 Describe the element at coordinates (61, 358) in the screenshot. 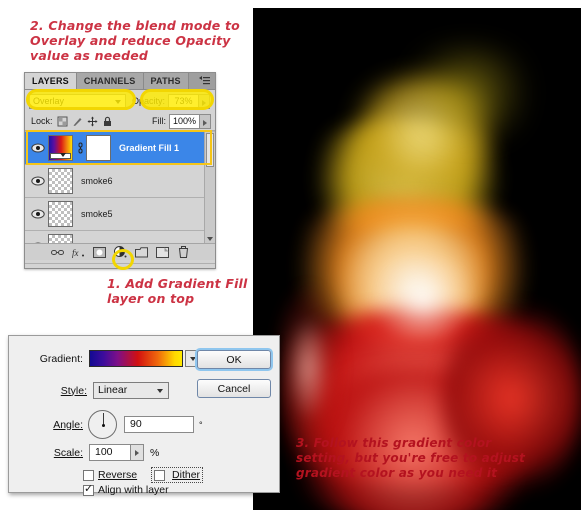

I see `gradient-label: Gradient:` at that location.